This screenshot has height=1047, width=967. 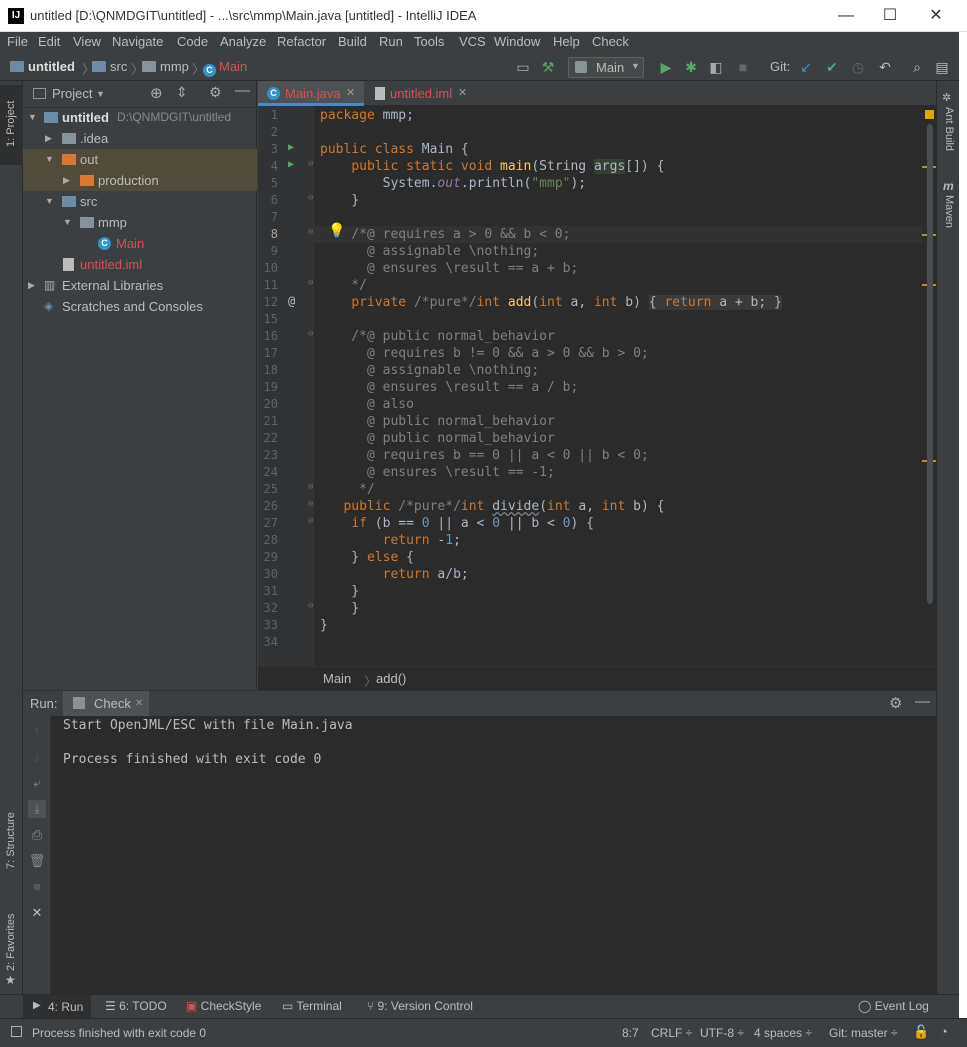 What do you see at coordinates (243, 41) in the screenshot?
I see `menu-analyze: Analyze` at bounding box center [243, 41].